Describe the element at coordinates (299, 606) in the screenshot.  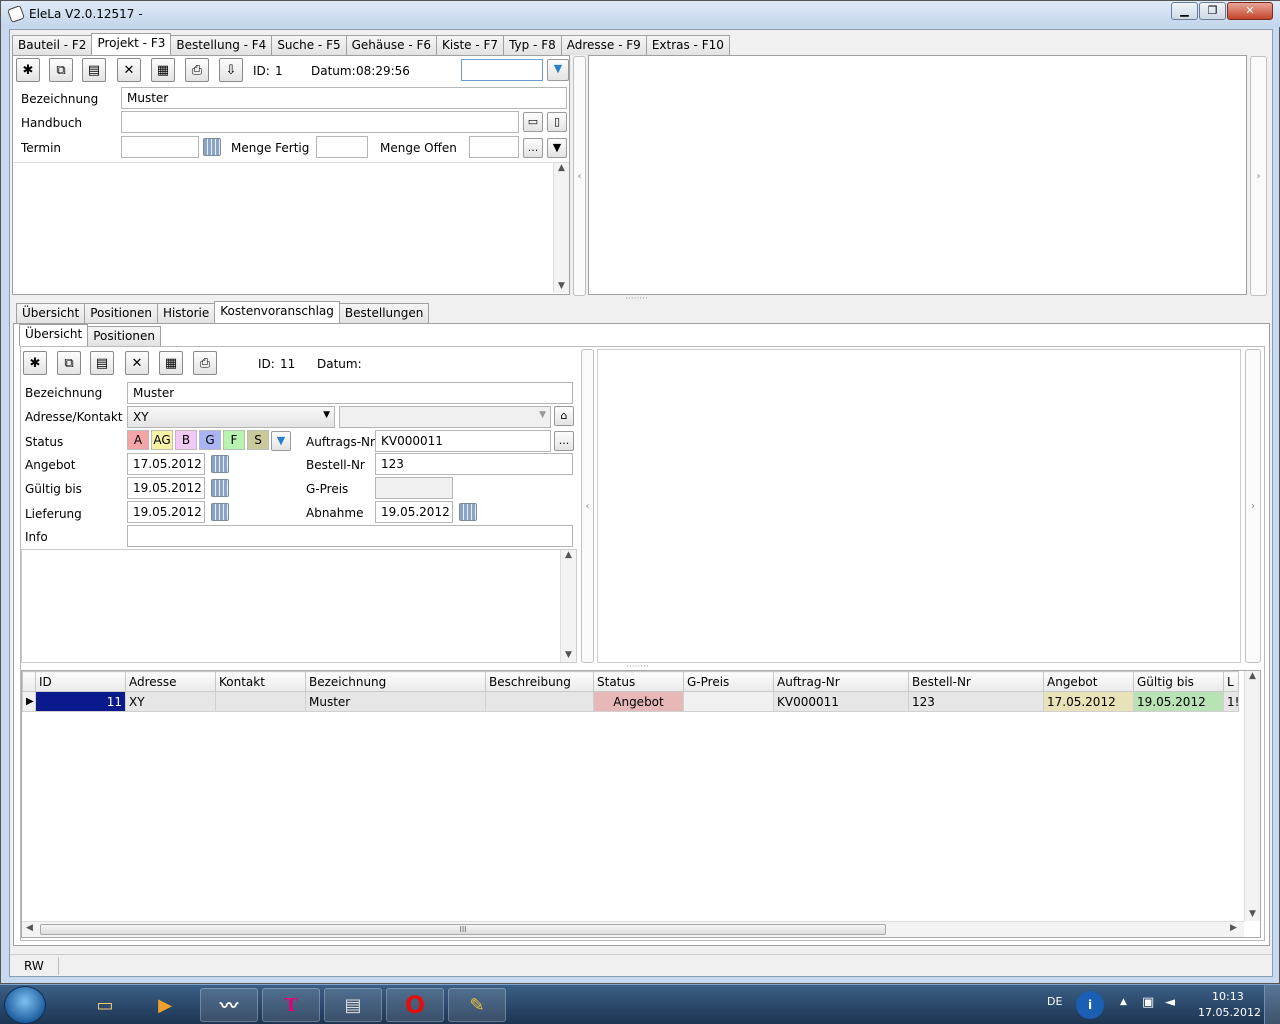
I see `kv-notes-area: ▲ ▼` at that location.